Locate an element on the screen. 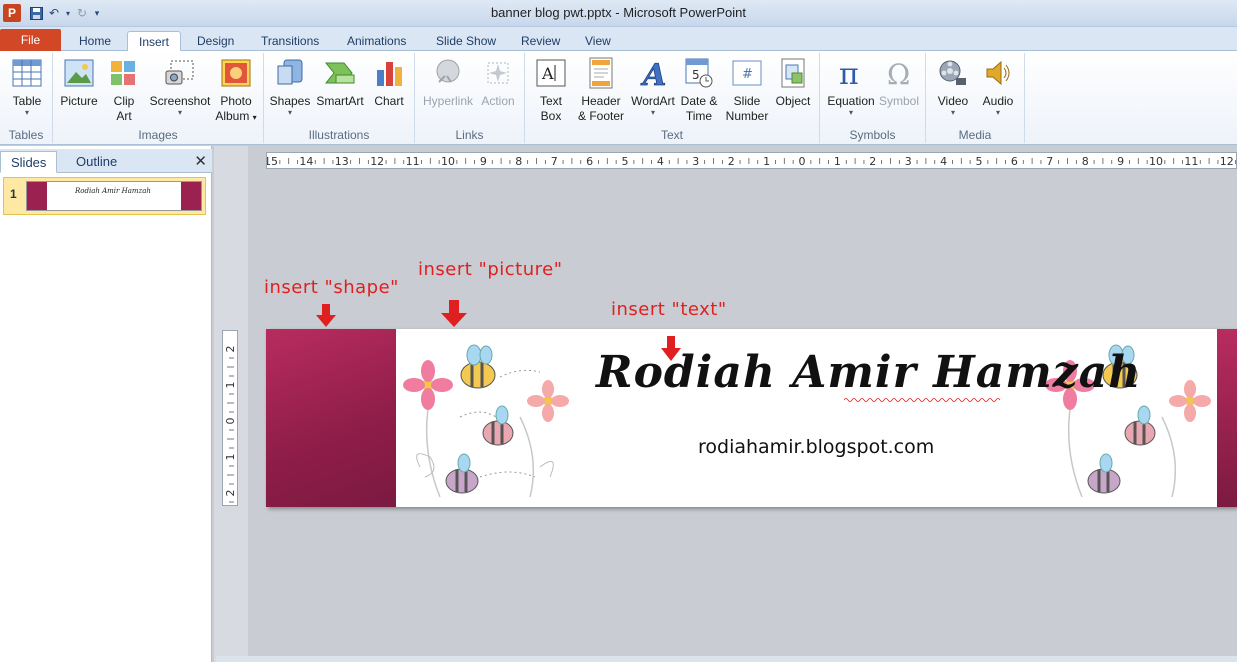 This screenshot has width=1237, height=662. ruler-label: 3 is located at coordinates (908, 161).